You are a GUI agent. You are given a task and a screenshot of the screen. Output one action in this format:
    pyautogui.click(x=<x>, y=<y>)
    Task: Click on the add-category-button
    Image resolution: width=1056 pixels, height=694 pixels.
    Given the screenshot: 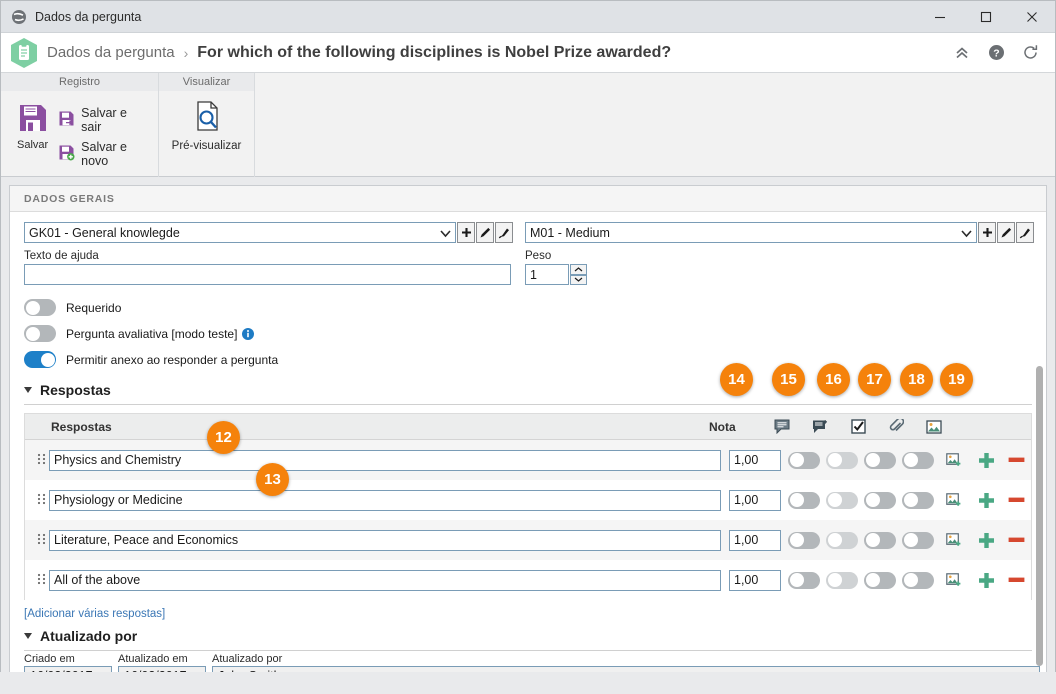 What is the action you would take?
    pyautogui.click(x=466, y=232)
    